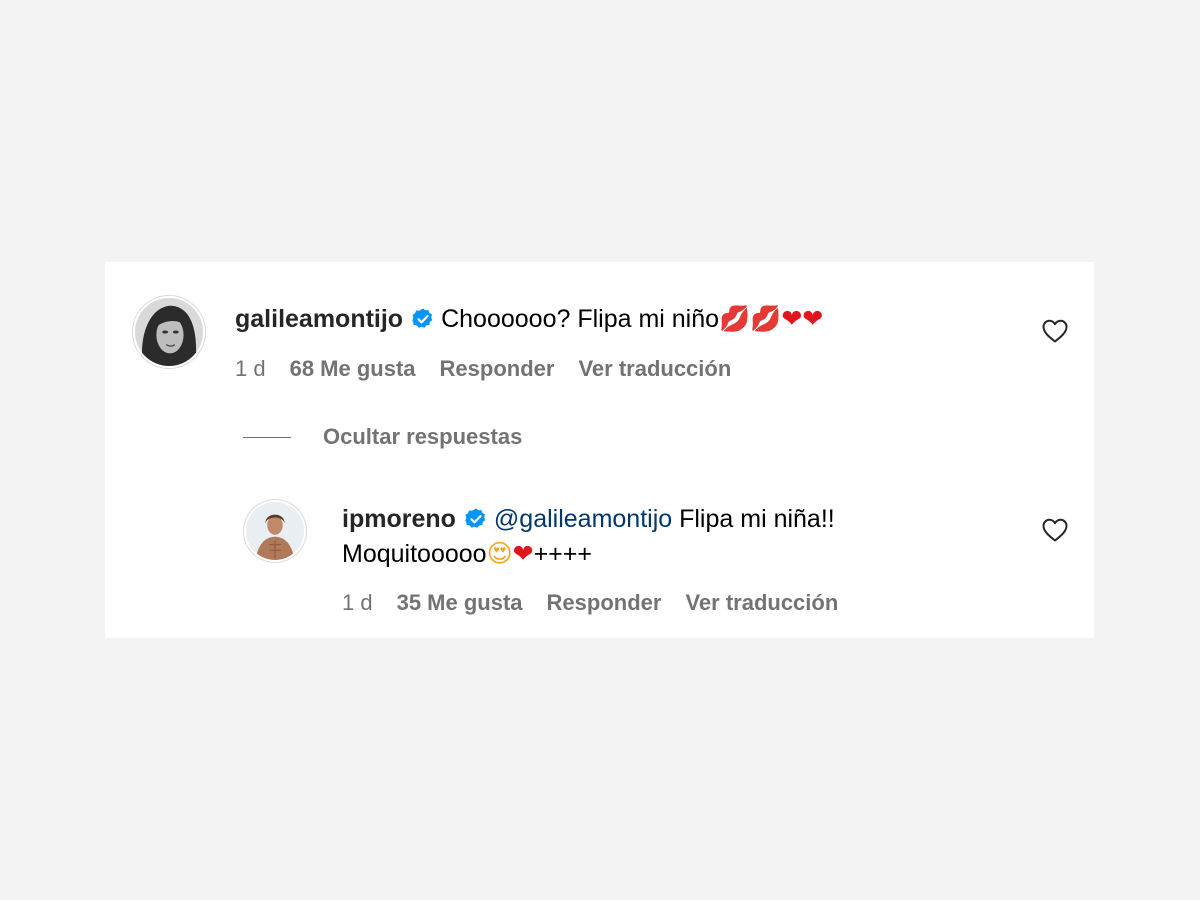 Image resolution: width=1200 pixels, height=900 pixels. What do you see at coordinates (250, 368) in the screenshot?
I see `comment-time: 1 d` at bounding box center [250, 368].